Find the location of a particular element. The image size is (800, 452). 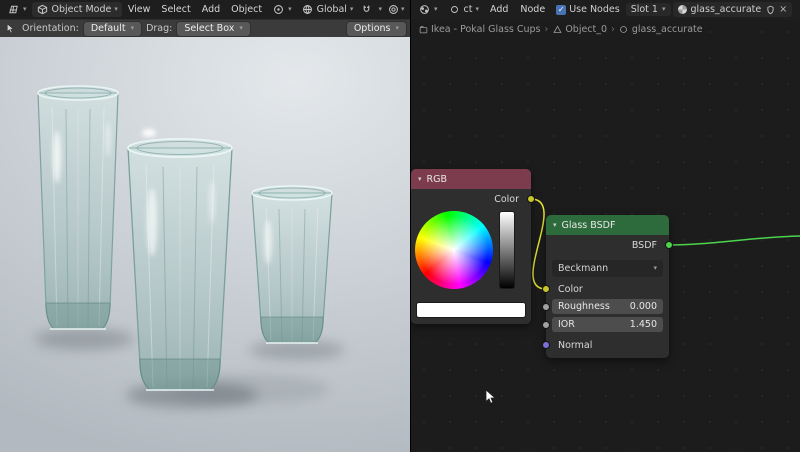

bsdf-output-label: BSDF is located at coordinates (644, 245).